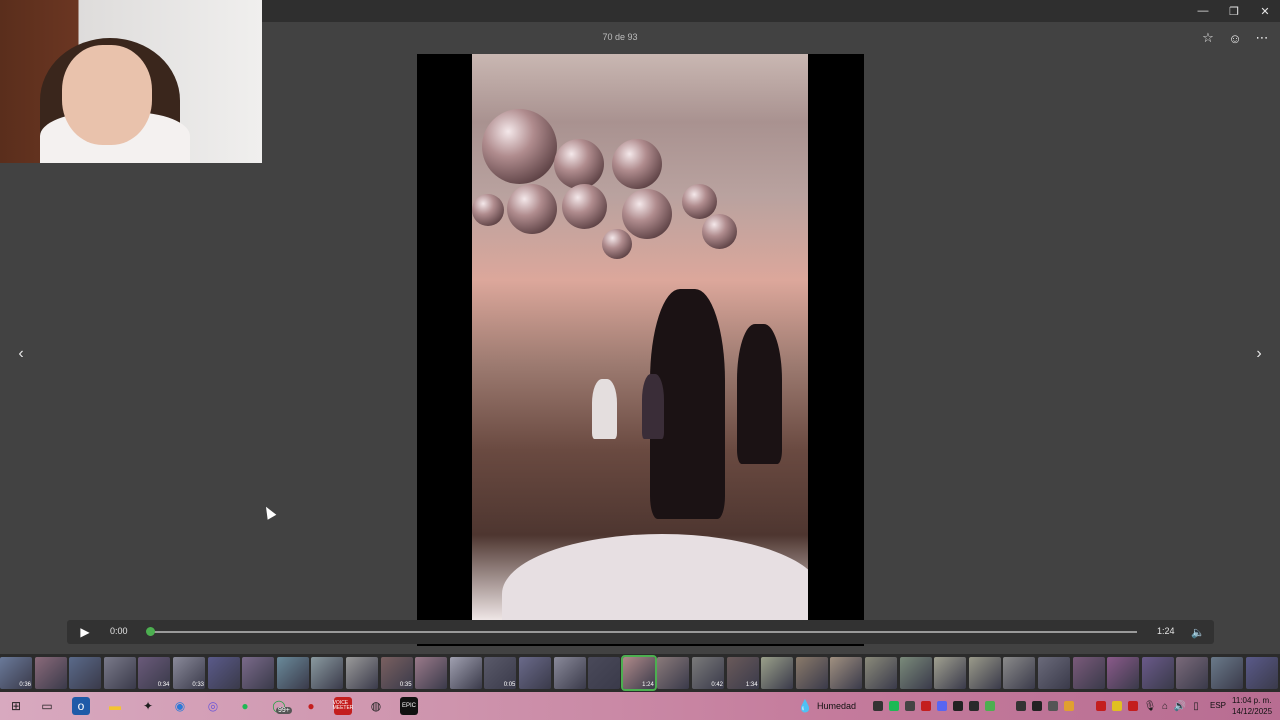 This screenshot has width=1280, height=720. What do you see at coordinates (1262, 38) in the screenshot?
I see `more-icon: ⋯` at bounding box center [1262, 38].